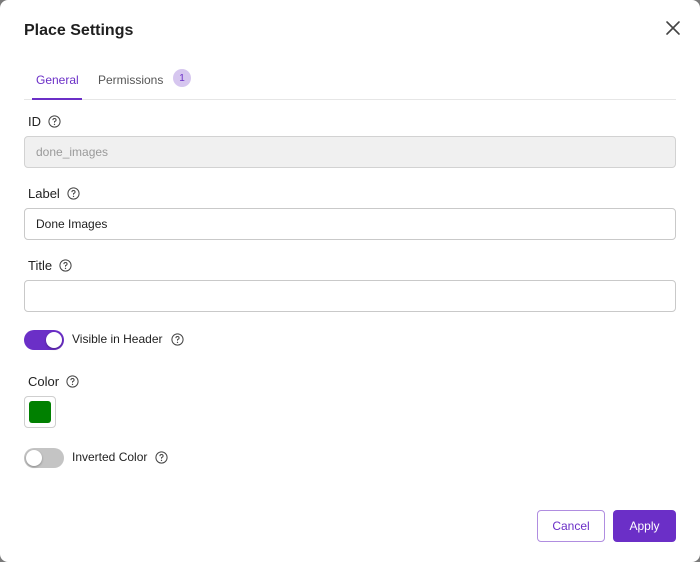 Image resolution: width=700 pixels, height=562 pixels. I want to click on label-field-label: Label, so click(54, 193).